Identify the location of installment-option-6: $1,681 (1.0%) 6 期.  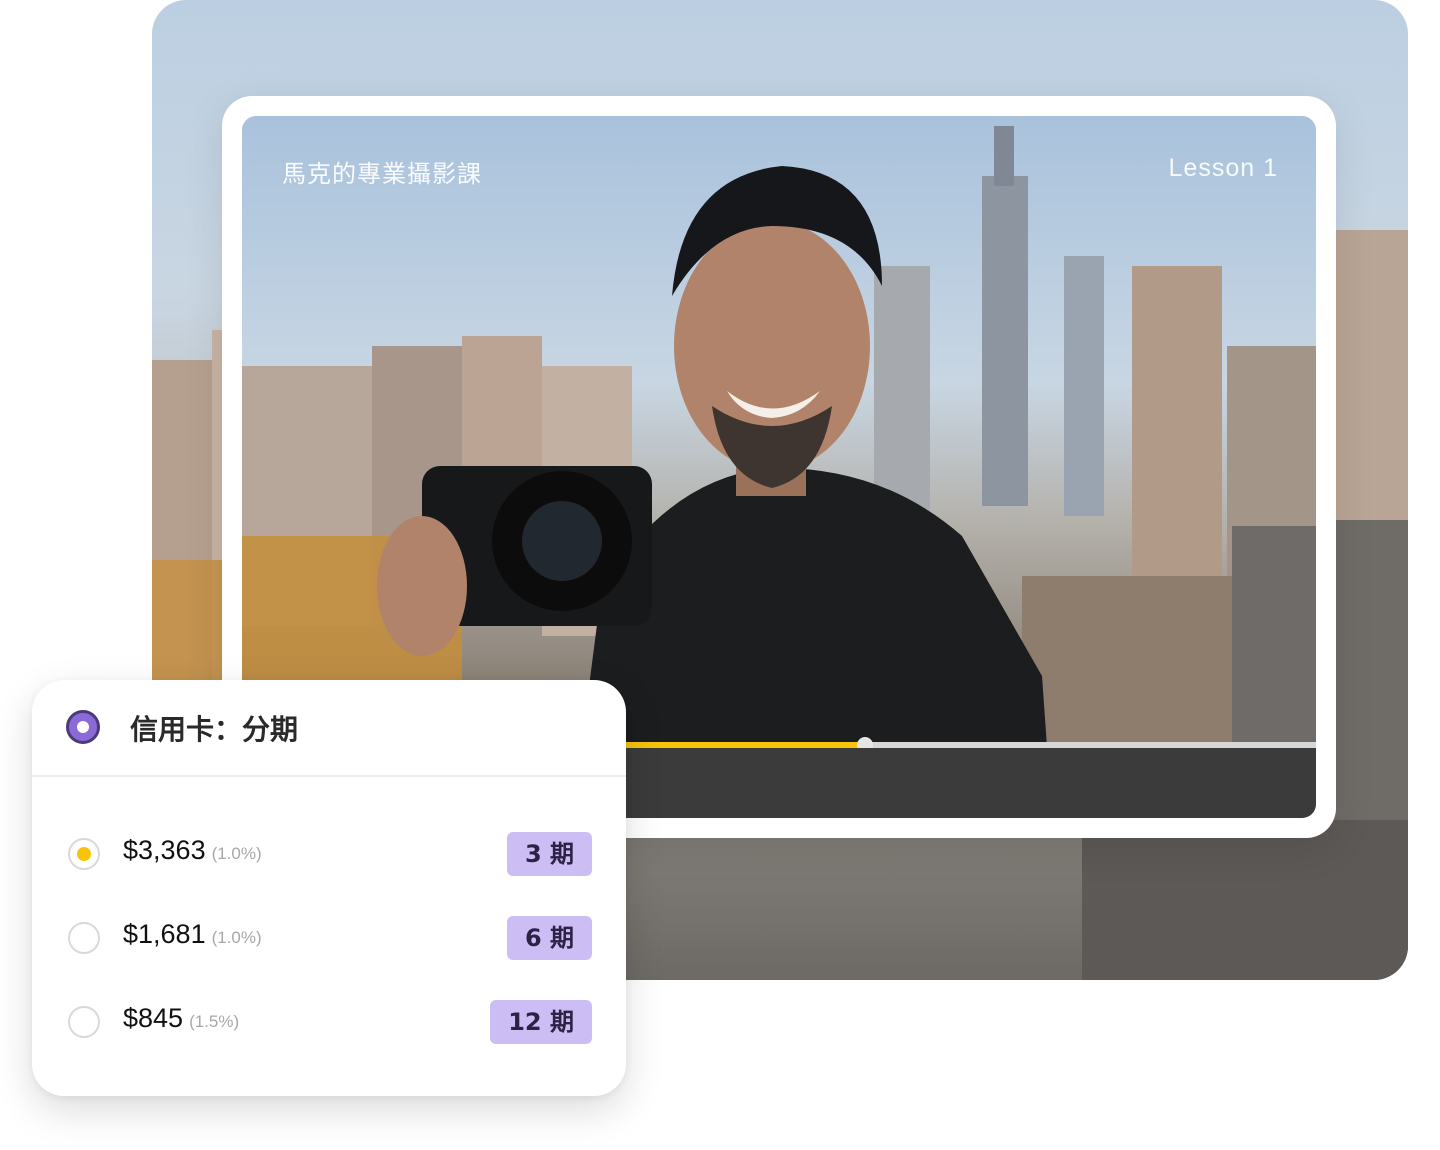
(329, 938).